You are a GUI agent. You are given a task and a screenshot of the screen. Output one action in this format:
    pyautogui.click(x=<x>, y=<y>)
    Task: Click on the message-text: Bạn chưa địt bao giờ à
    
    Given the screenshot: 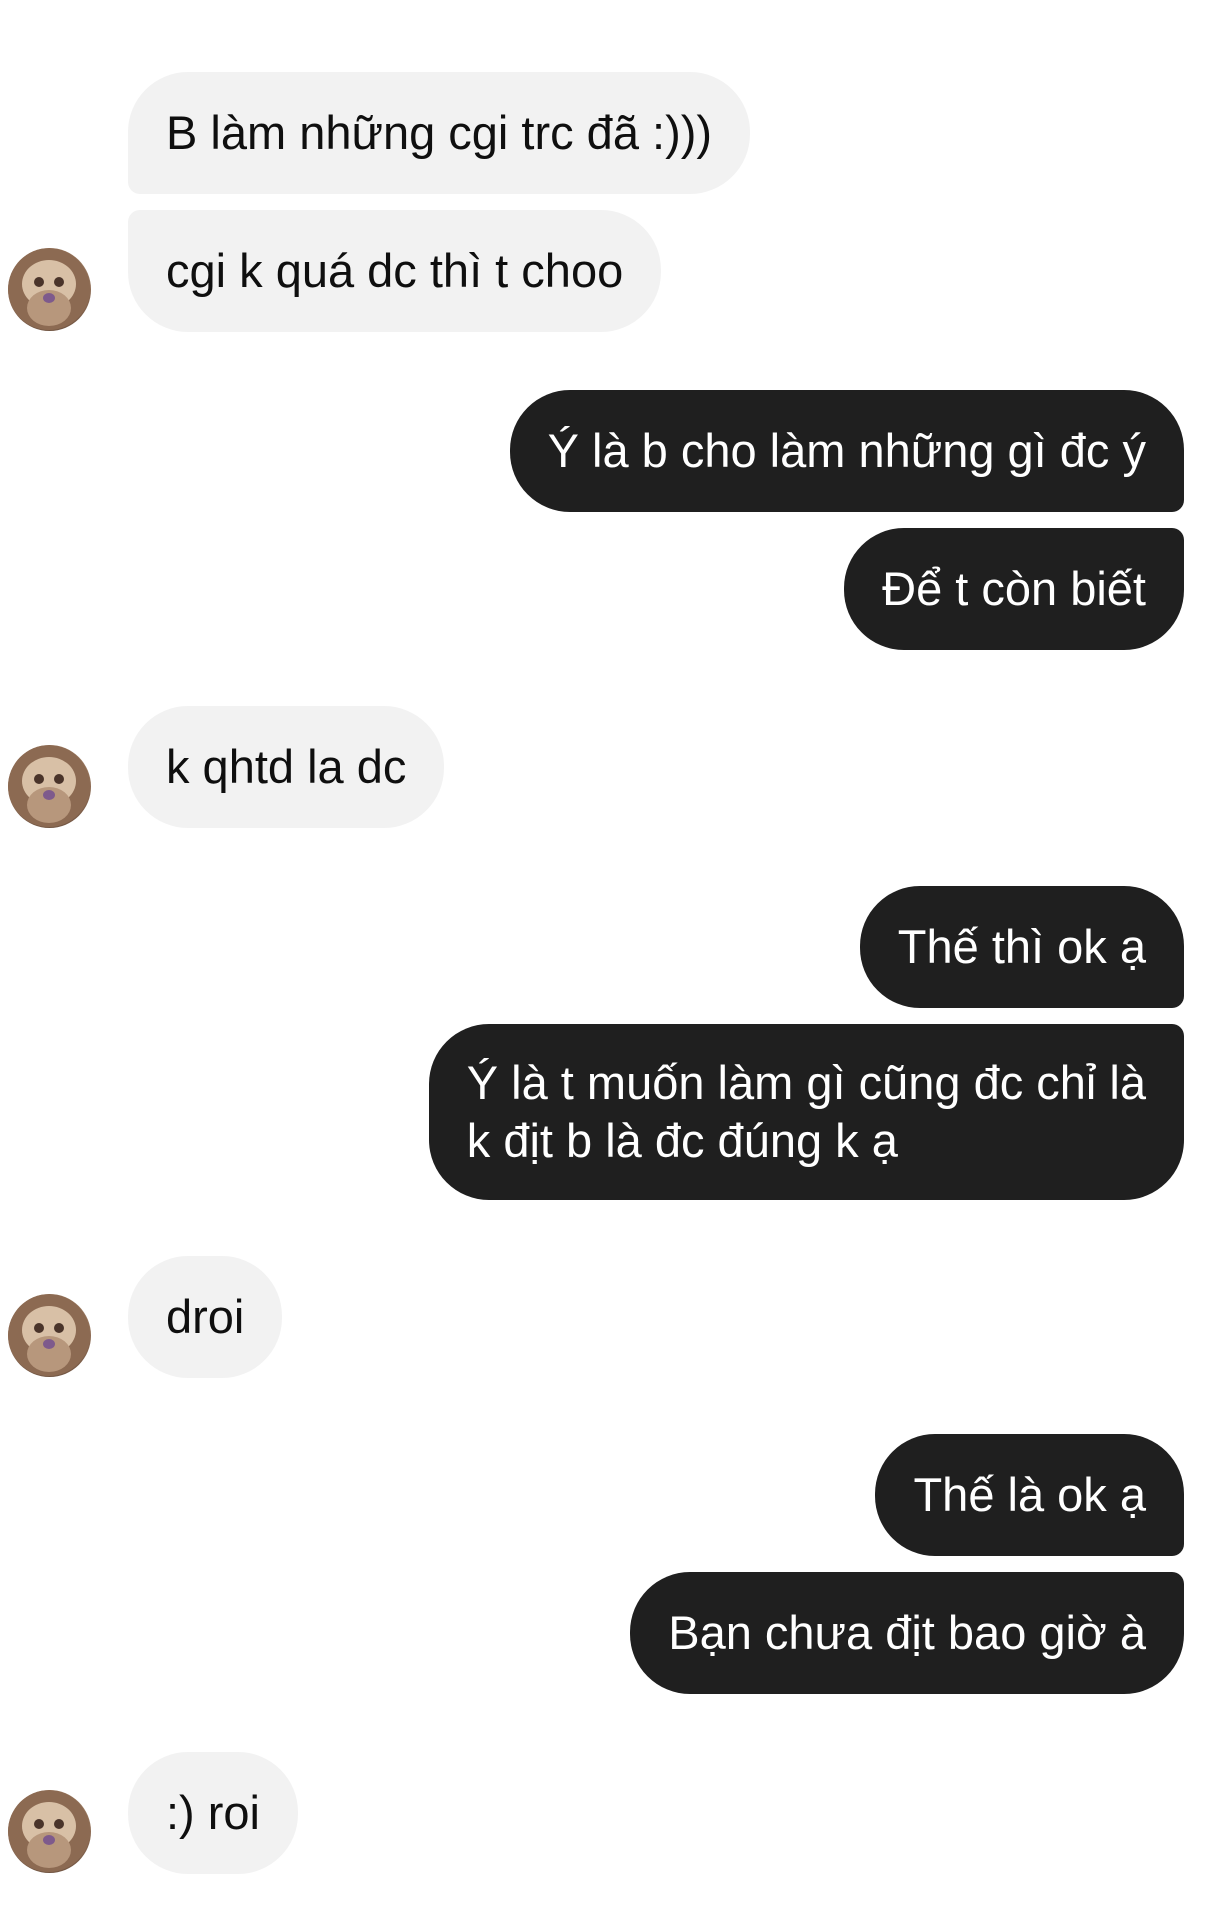 What is the action you would take?
    pyautogui.click(x=907, y=1632)
    